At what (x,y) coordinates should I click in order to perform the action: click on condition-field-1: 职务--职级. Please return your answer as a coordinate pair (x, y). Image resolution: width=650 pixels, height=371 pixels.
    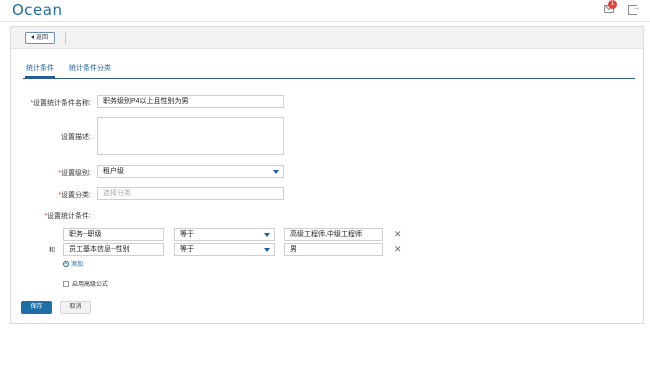
    Looking at the image, I should click on (113, 234).